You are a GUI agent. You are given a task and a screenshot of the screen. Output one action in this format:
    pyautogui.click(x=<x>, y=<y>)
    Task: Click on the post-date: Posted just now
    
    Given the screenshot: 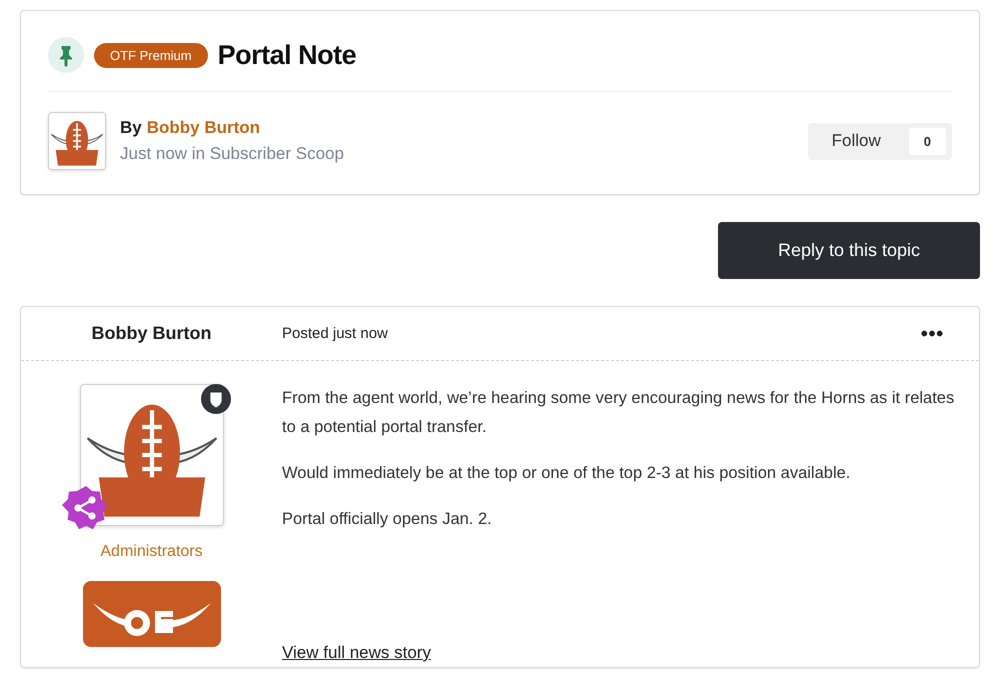 What is the action you would take?
    pyautogui.click(x=335, y=333)
    